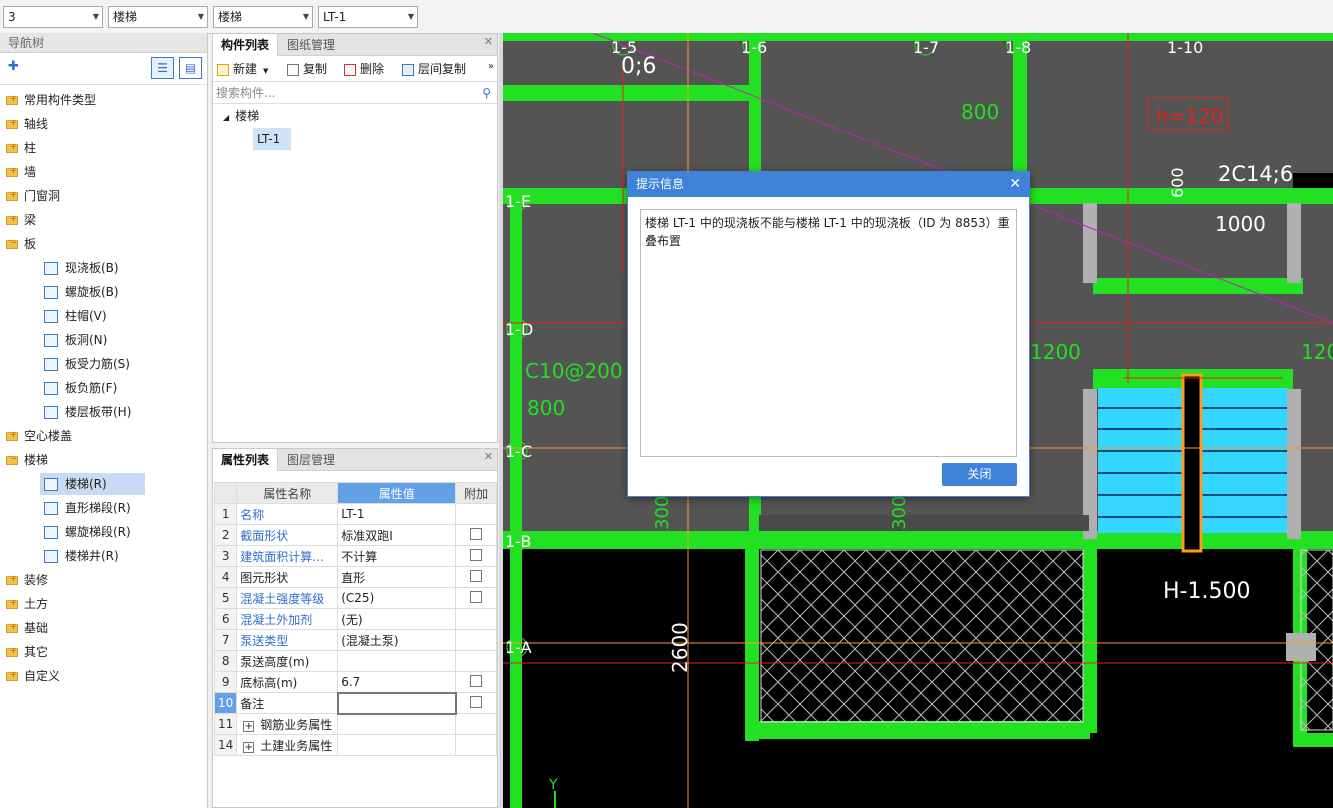 The image size is (1333, 808). I want to click on nav-item: + 装修, so click(27, 580).